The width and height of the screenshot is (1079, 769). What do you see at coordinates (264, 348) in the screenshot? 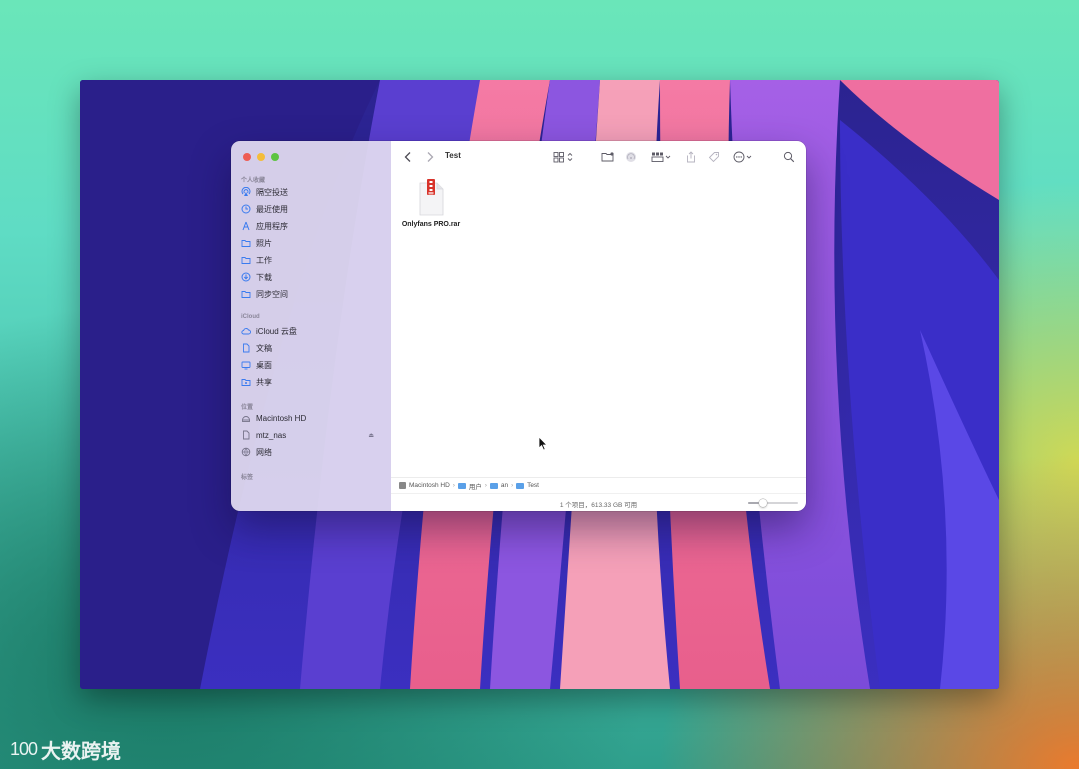
I see `sidebar-item-label: 文稿` at bounding box center [264, 348].